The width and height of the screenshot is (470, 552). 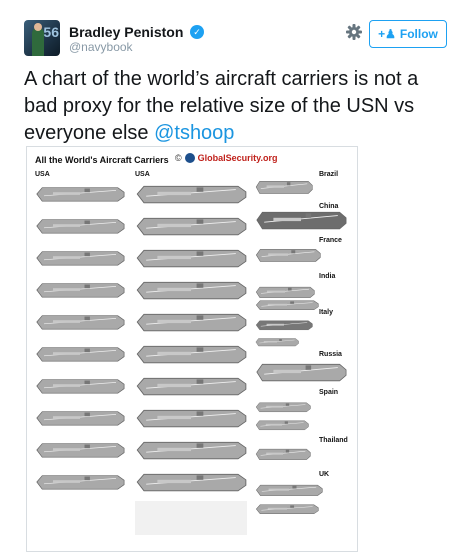 I want to click on country-france: France, so click(x=330, y=240).